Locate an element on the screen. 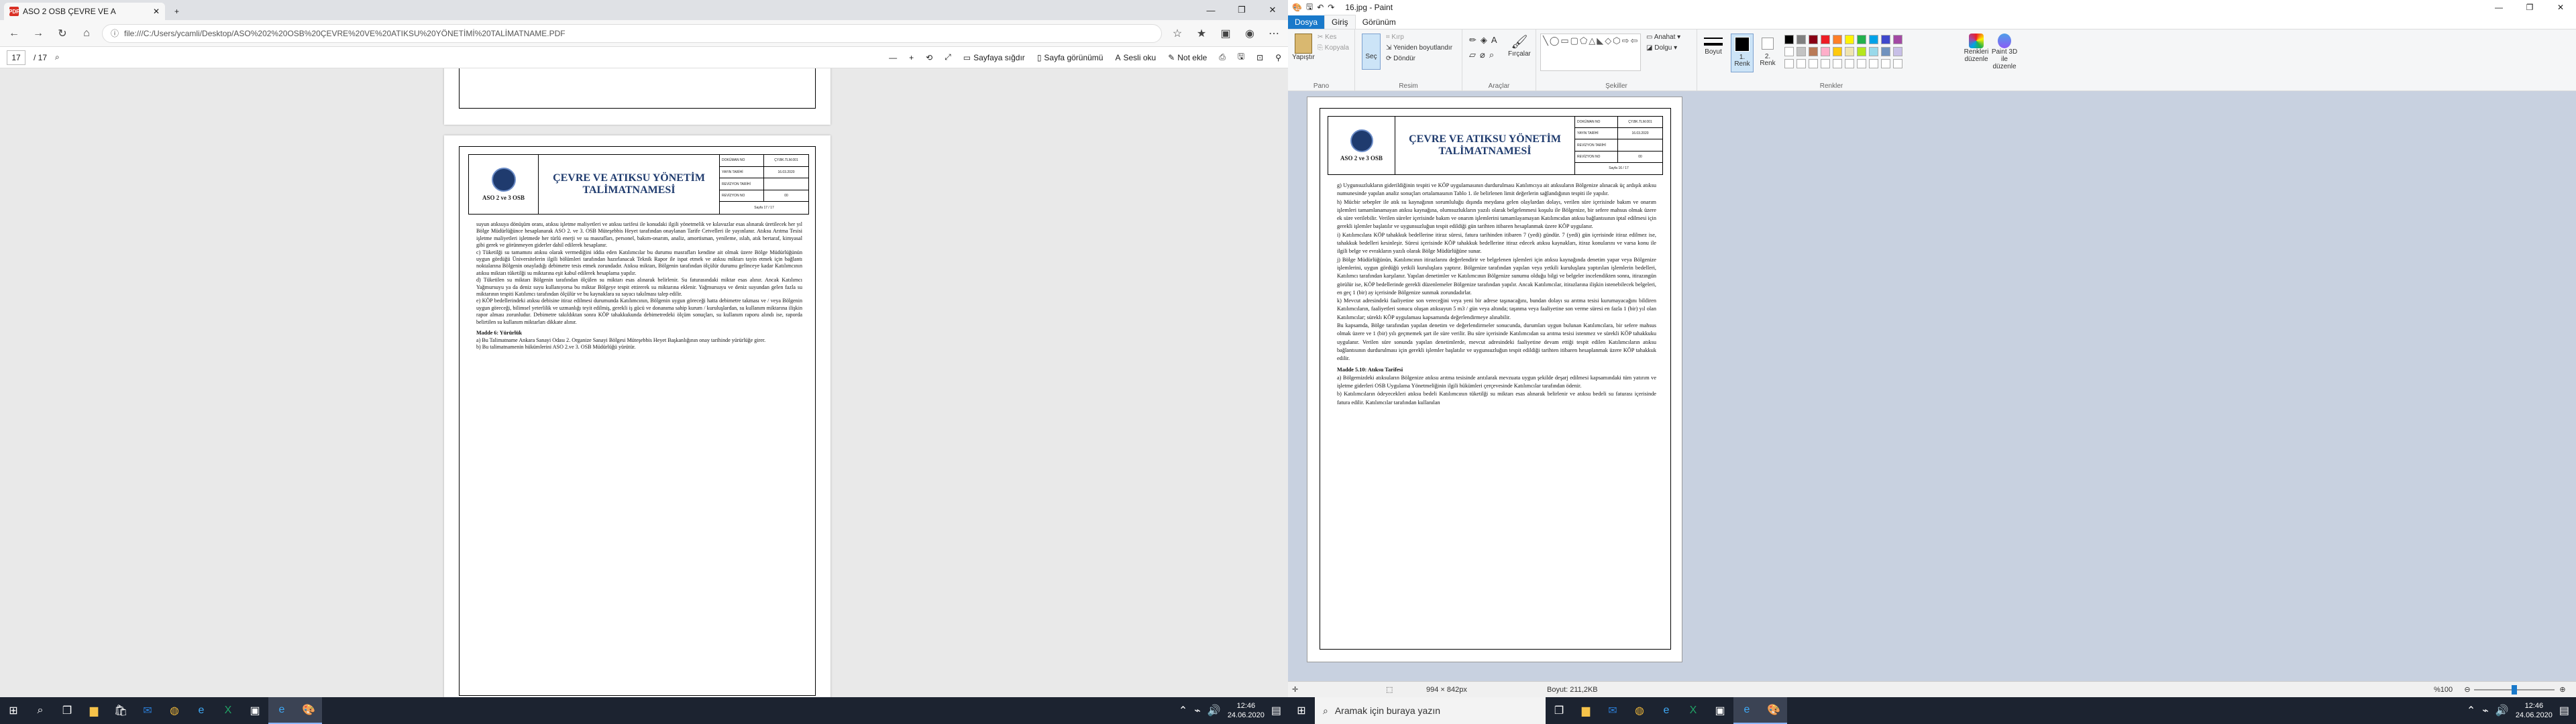  favorites-icon: ★ is located at coordinates (1201, 33).